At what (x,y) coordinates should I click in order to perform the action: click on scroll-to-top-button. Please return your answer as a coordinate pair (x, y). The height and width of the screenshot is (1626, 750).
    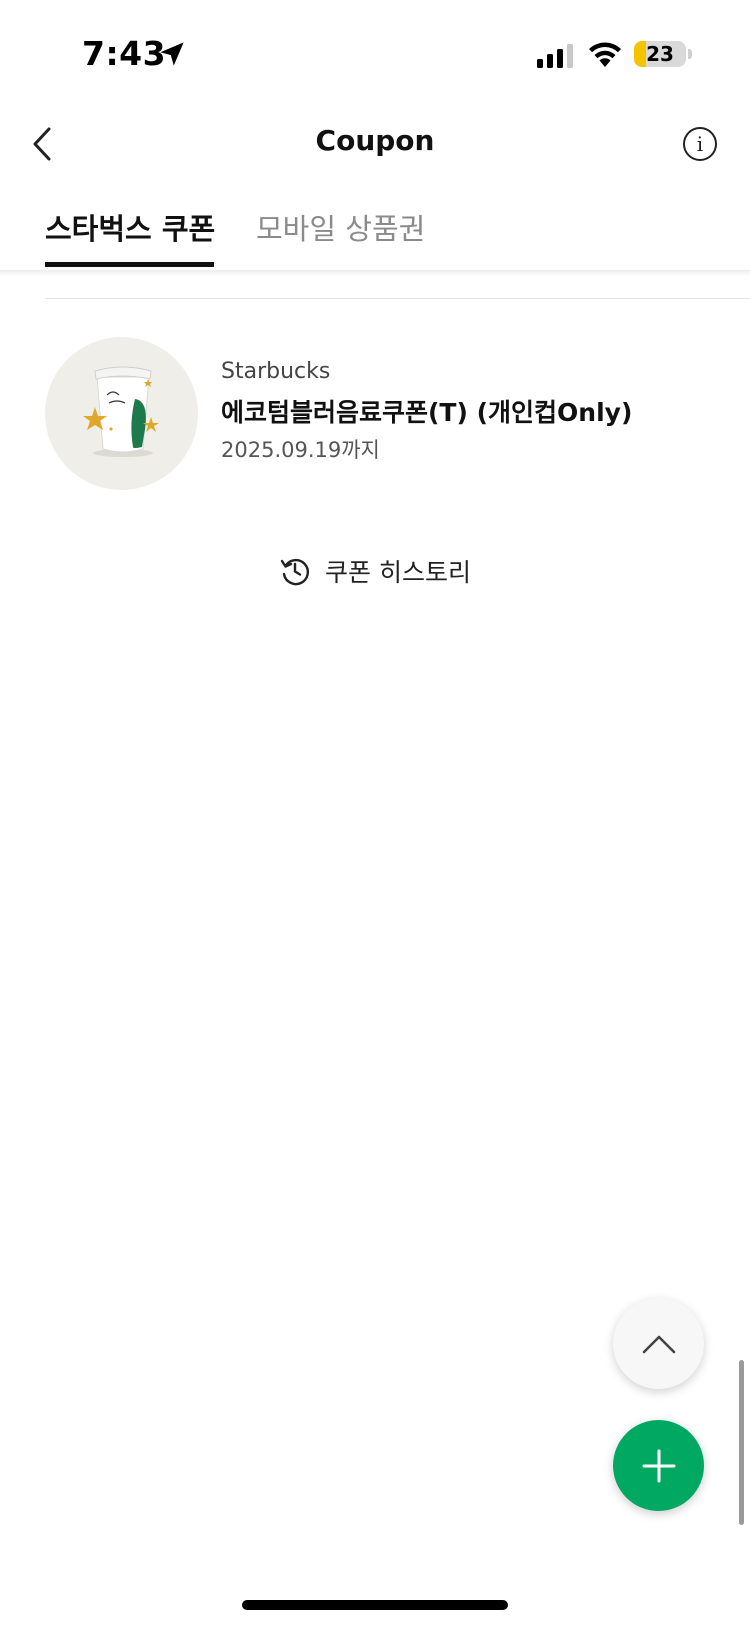
    Looking at the image, I should click on (658, 1343).